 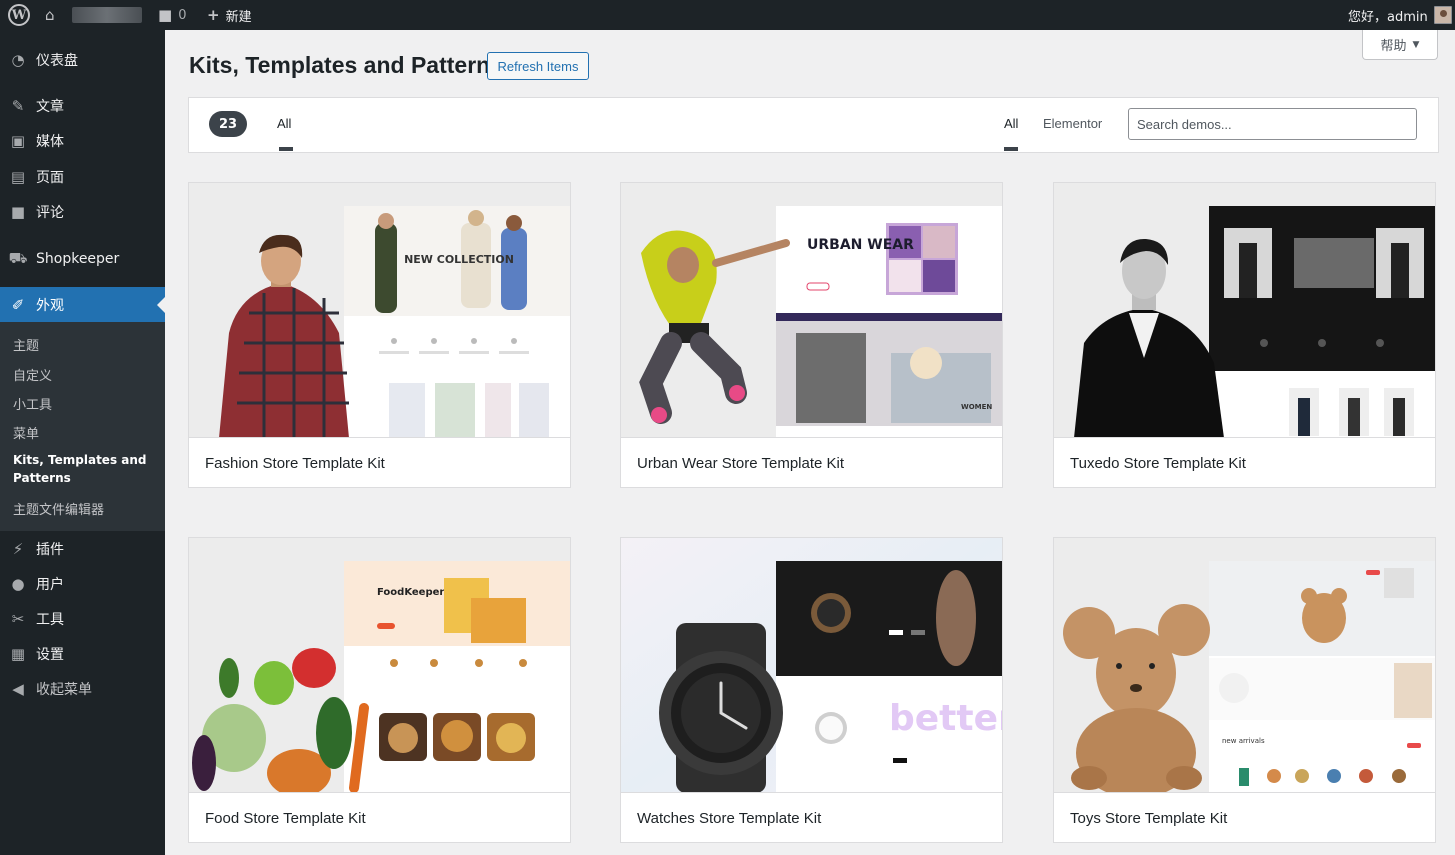 I want to click on pages-icon: ▤, so click(x=18, y=177).